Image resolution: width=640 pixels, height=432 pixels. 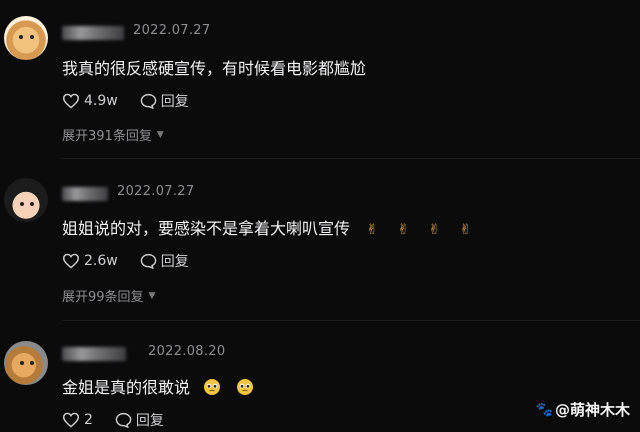 What do you see at coordinates (126, 387) in the screenshot?
I see `comment-text-body: 金姐是真的很敢说` at bounding box center [126, 387].